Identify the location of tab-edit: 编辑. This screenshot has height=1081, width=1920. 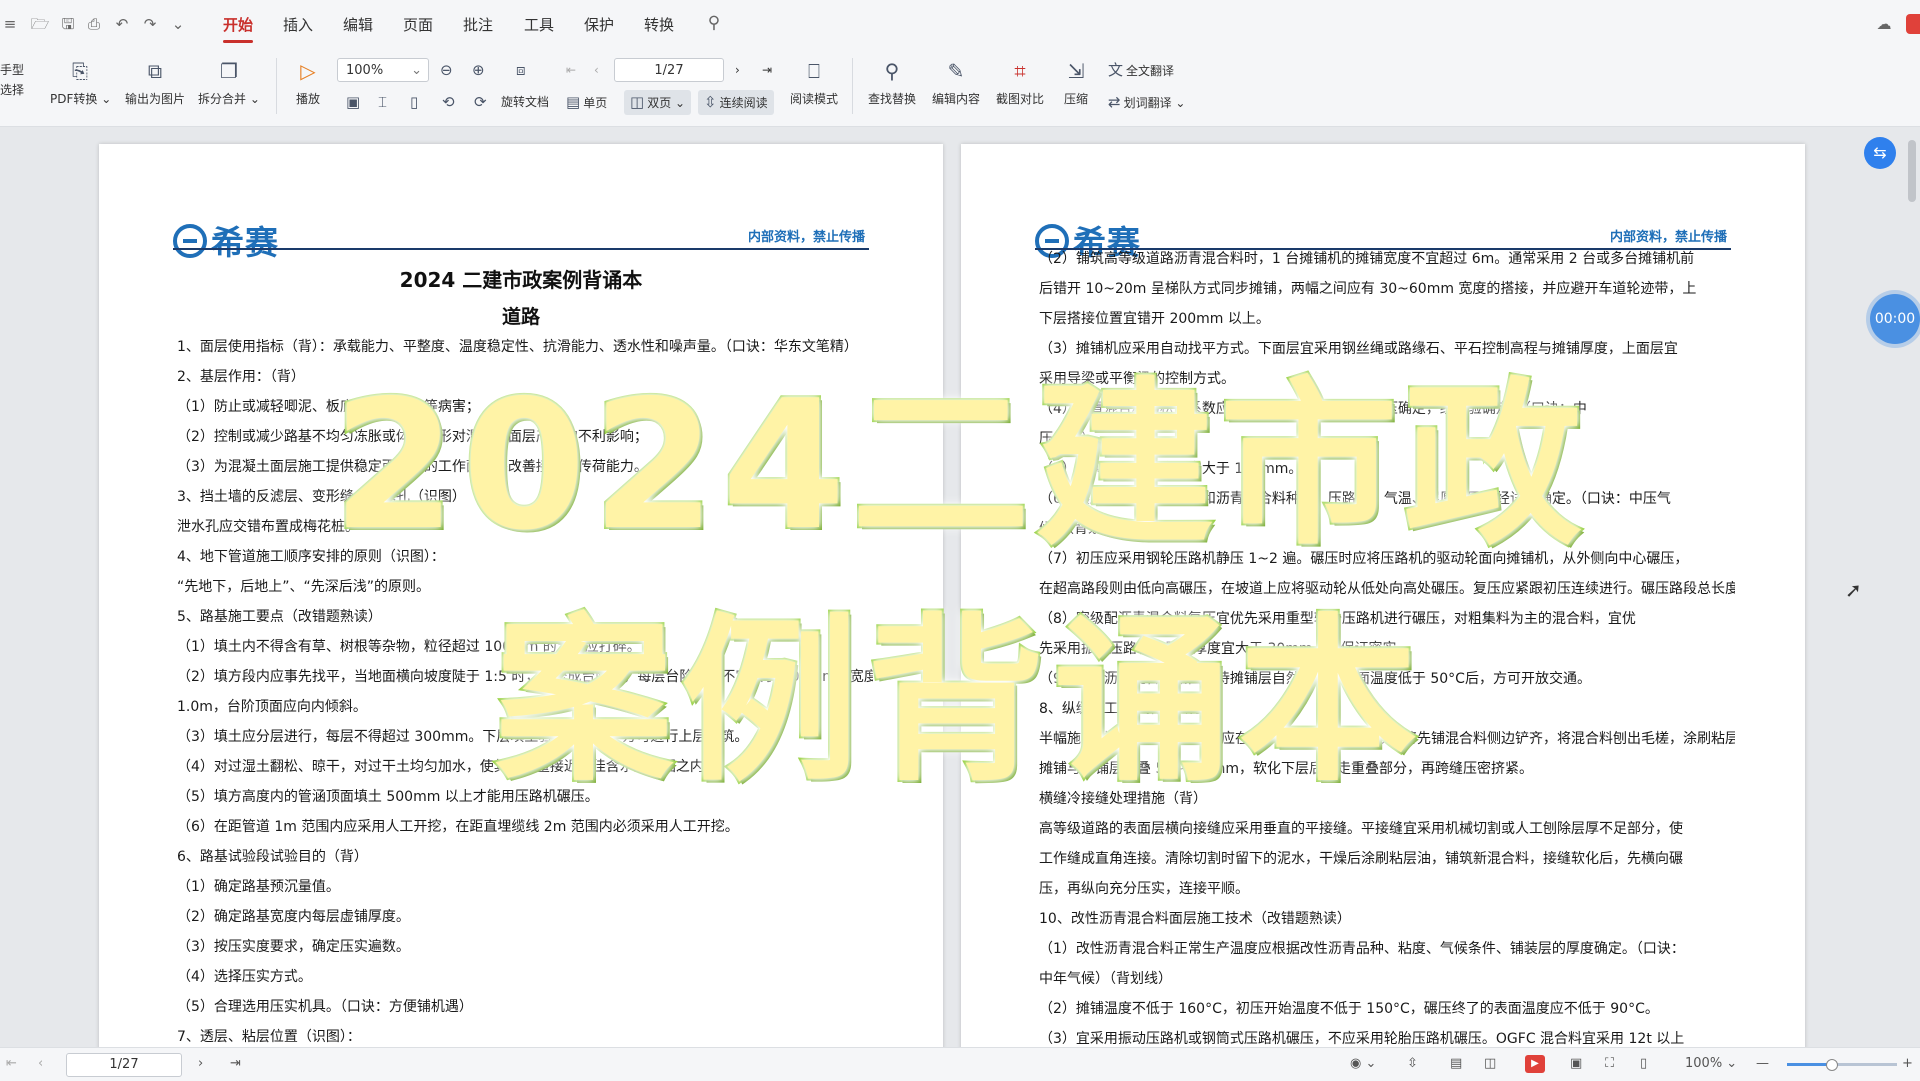
(358, 25).